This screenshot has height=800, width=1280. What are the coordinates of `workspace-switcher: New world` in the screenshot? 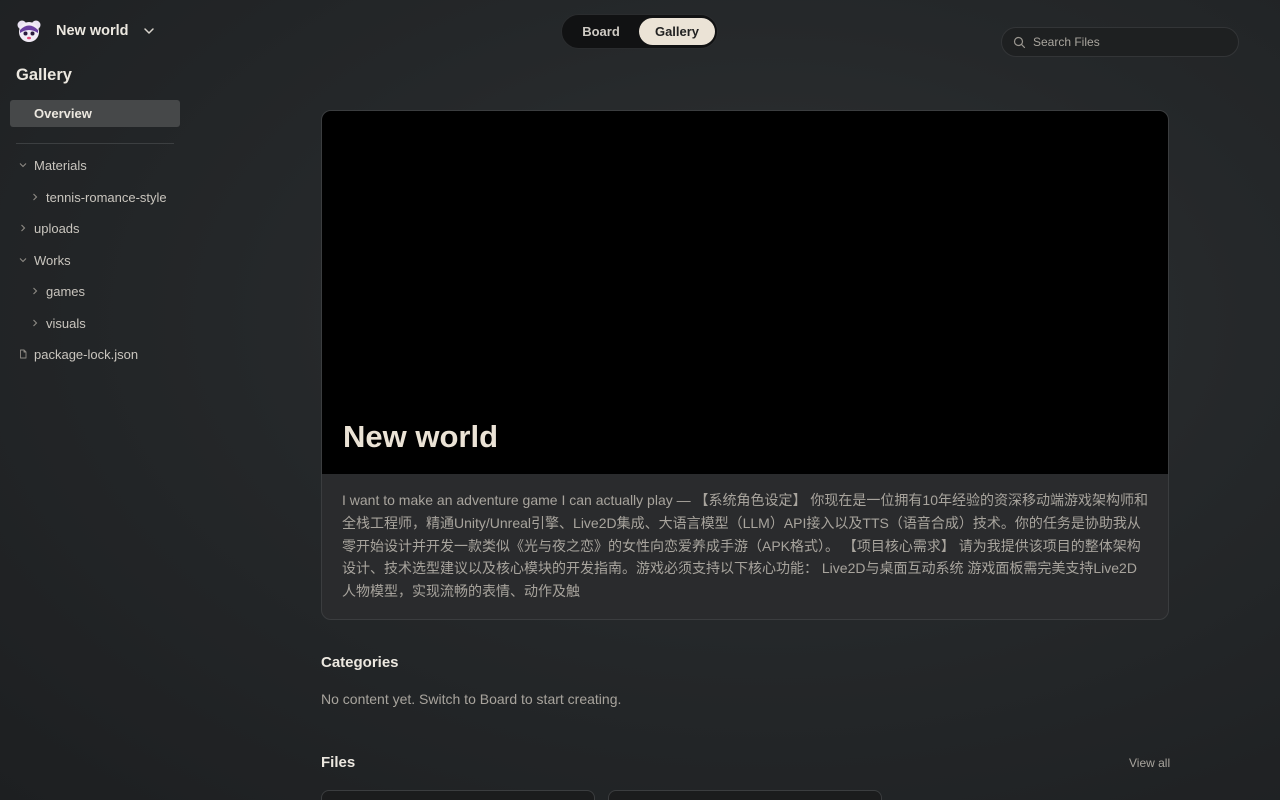 It's located at (85, 31).